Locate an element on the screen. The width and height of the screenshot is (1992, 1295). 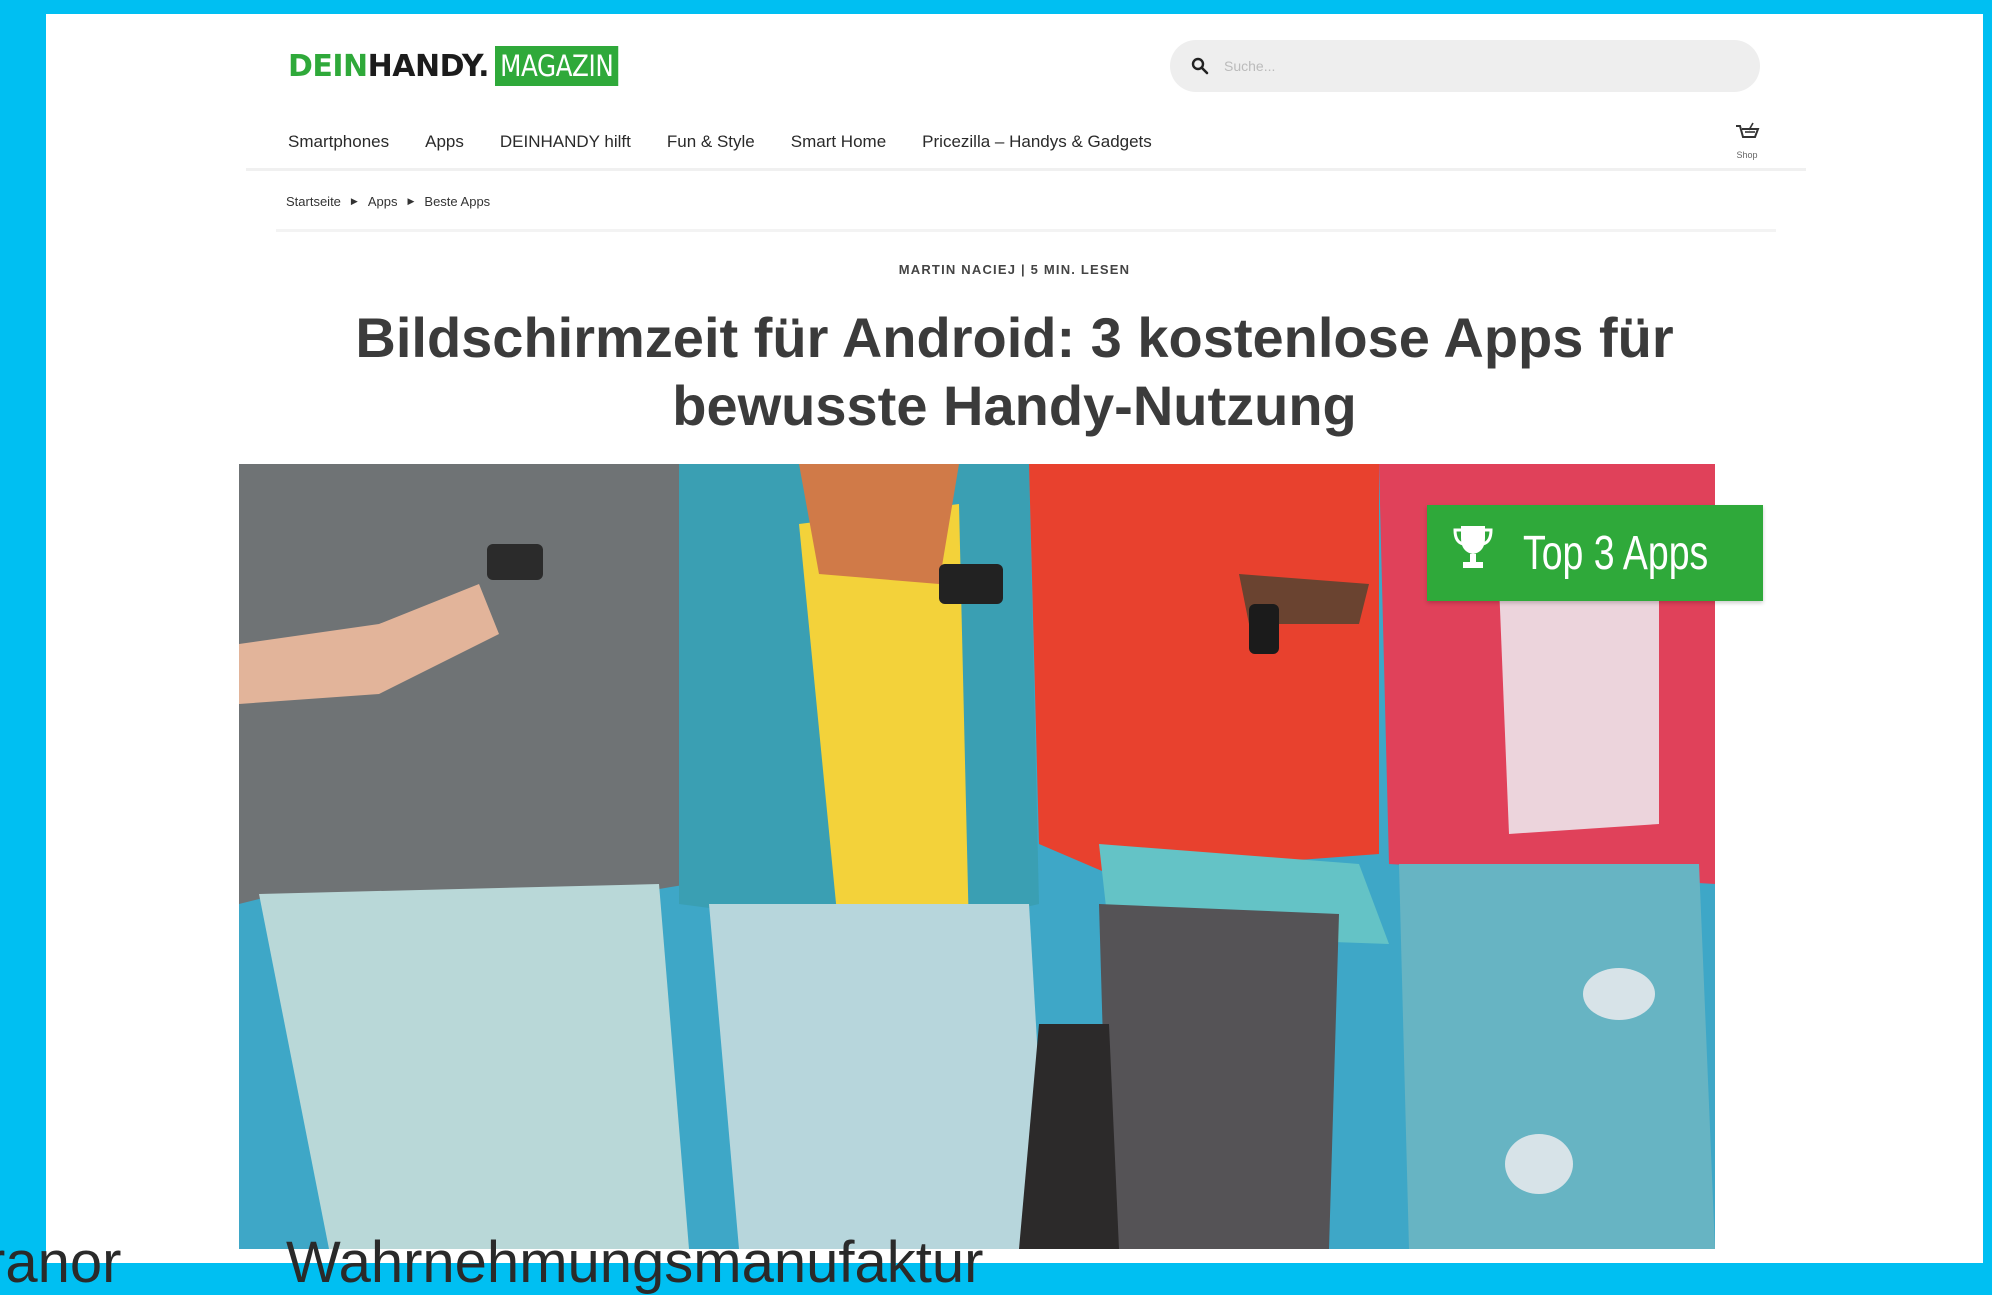
overlay-word-2: Wahrnehmungsmanufaktur is located at coordinates (635, 1262).